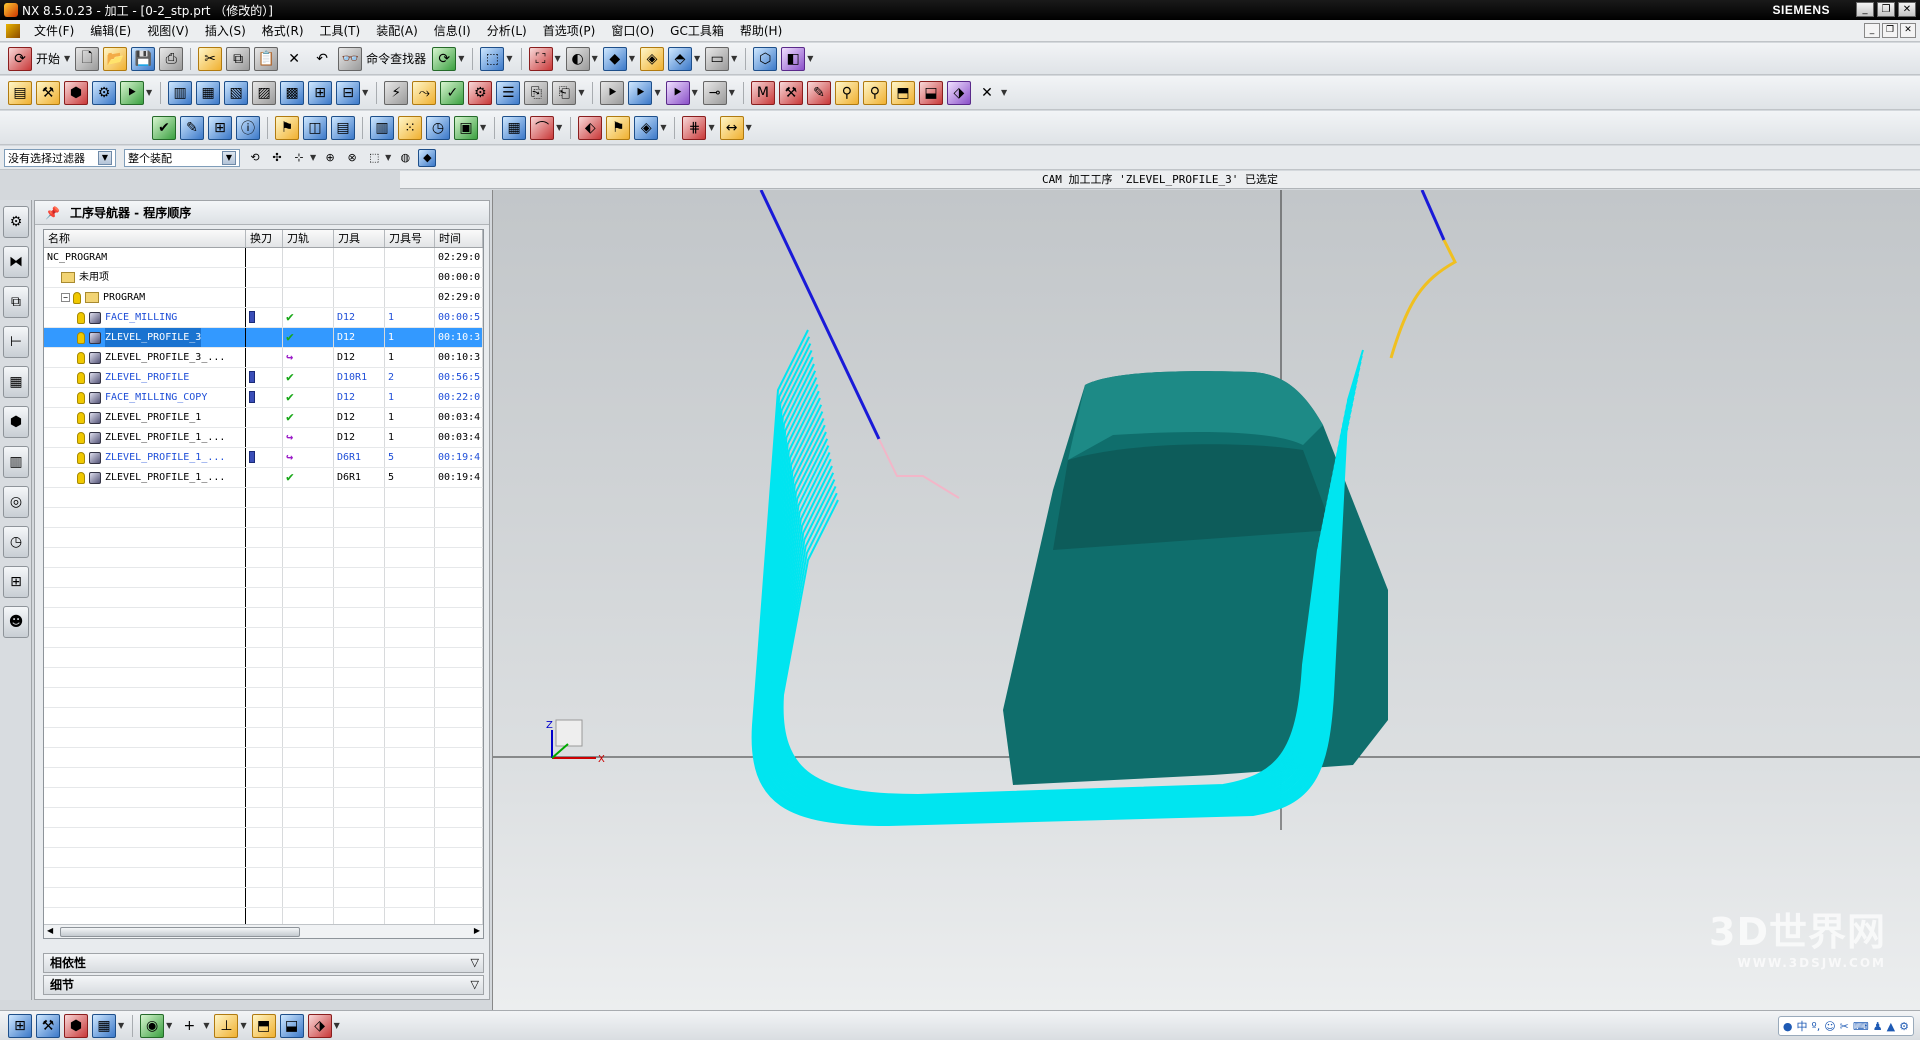 The width and height of the screenshot is (1920, 1040). I want to click on scroll-right-icon: ▶, so click(477, 930).